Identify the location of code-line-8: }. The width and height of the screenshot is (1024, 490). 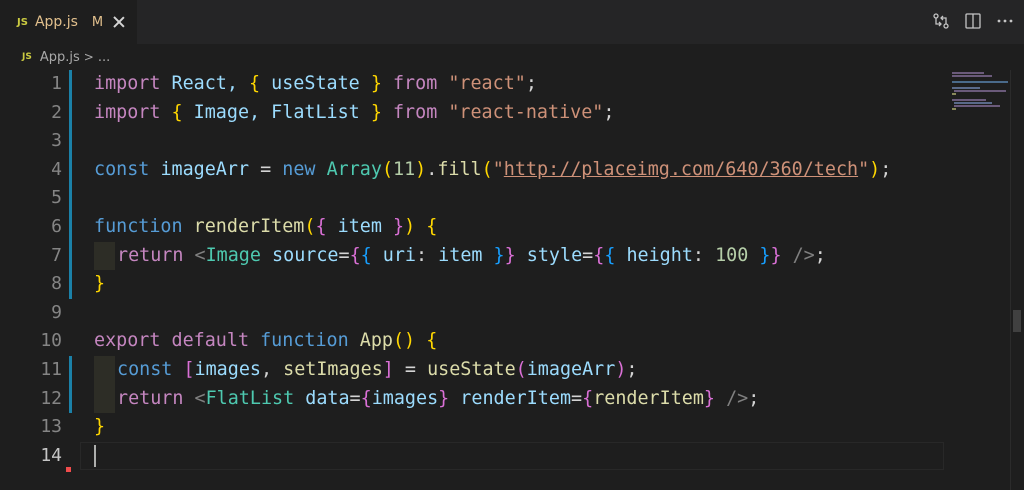
(100, 284).